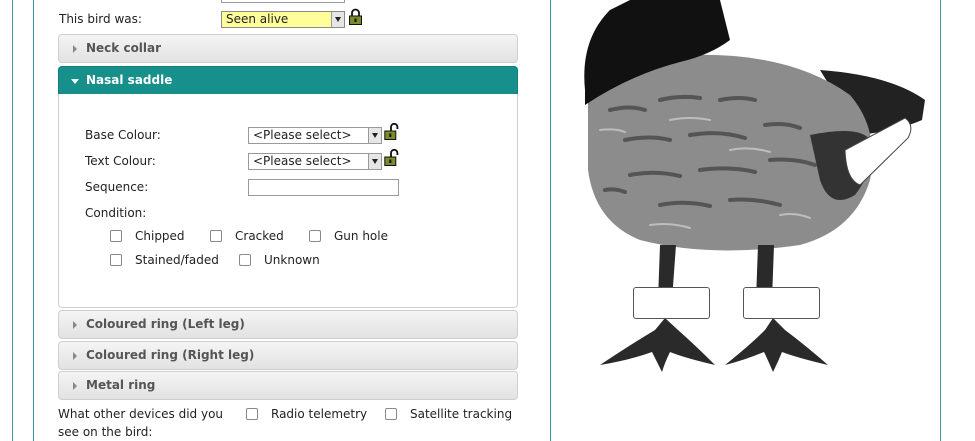 This screenshot has width=975, height=441. Describe the element at coordinates (177, 260) in the screenshot. I see `stained-faded-label: Stained/faded` at that location.